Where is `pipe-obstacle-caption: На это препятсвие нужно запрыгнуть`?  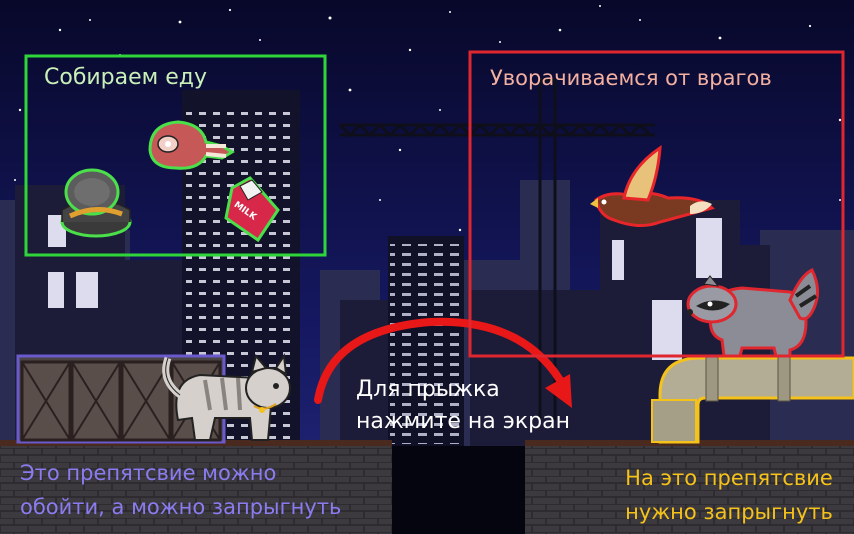 pipe-obstacle-caption: На это препятсвие нужно запрыгнуть is located at coordinates (729, 495).